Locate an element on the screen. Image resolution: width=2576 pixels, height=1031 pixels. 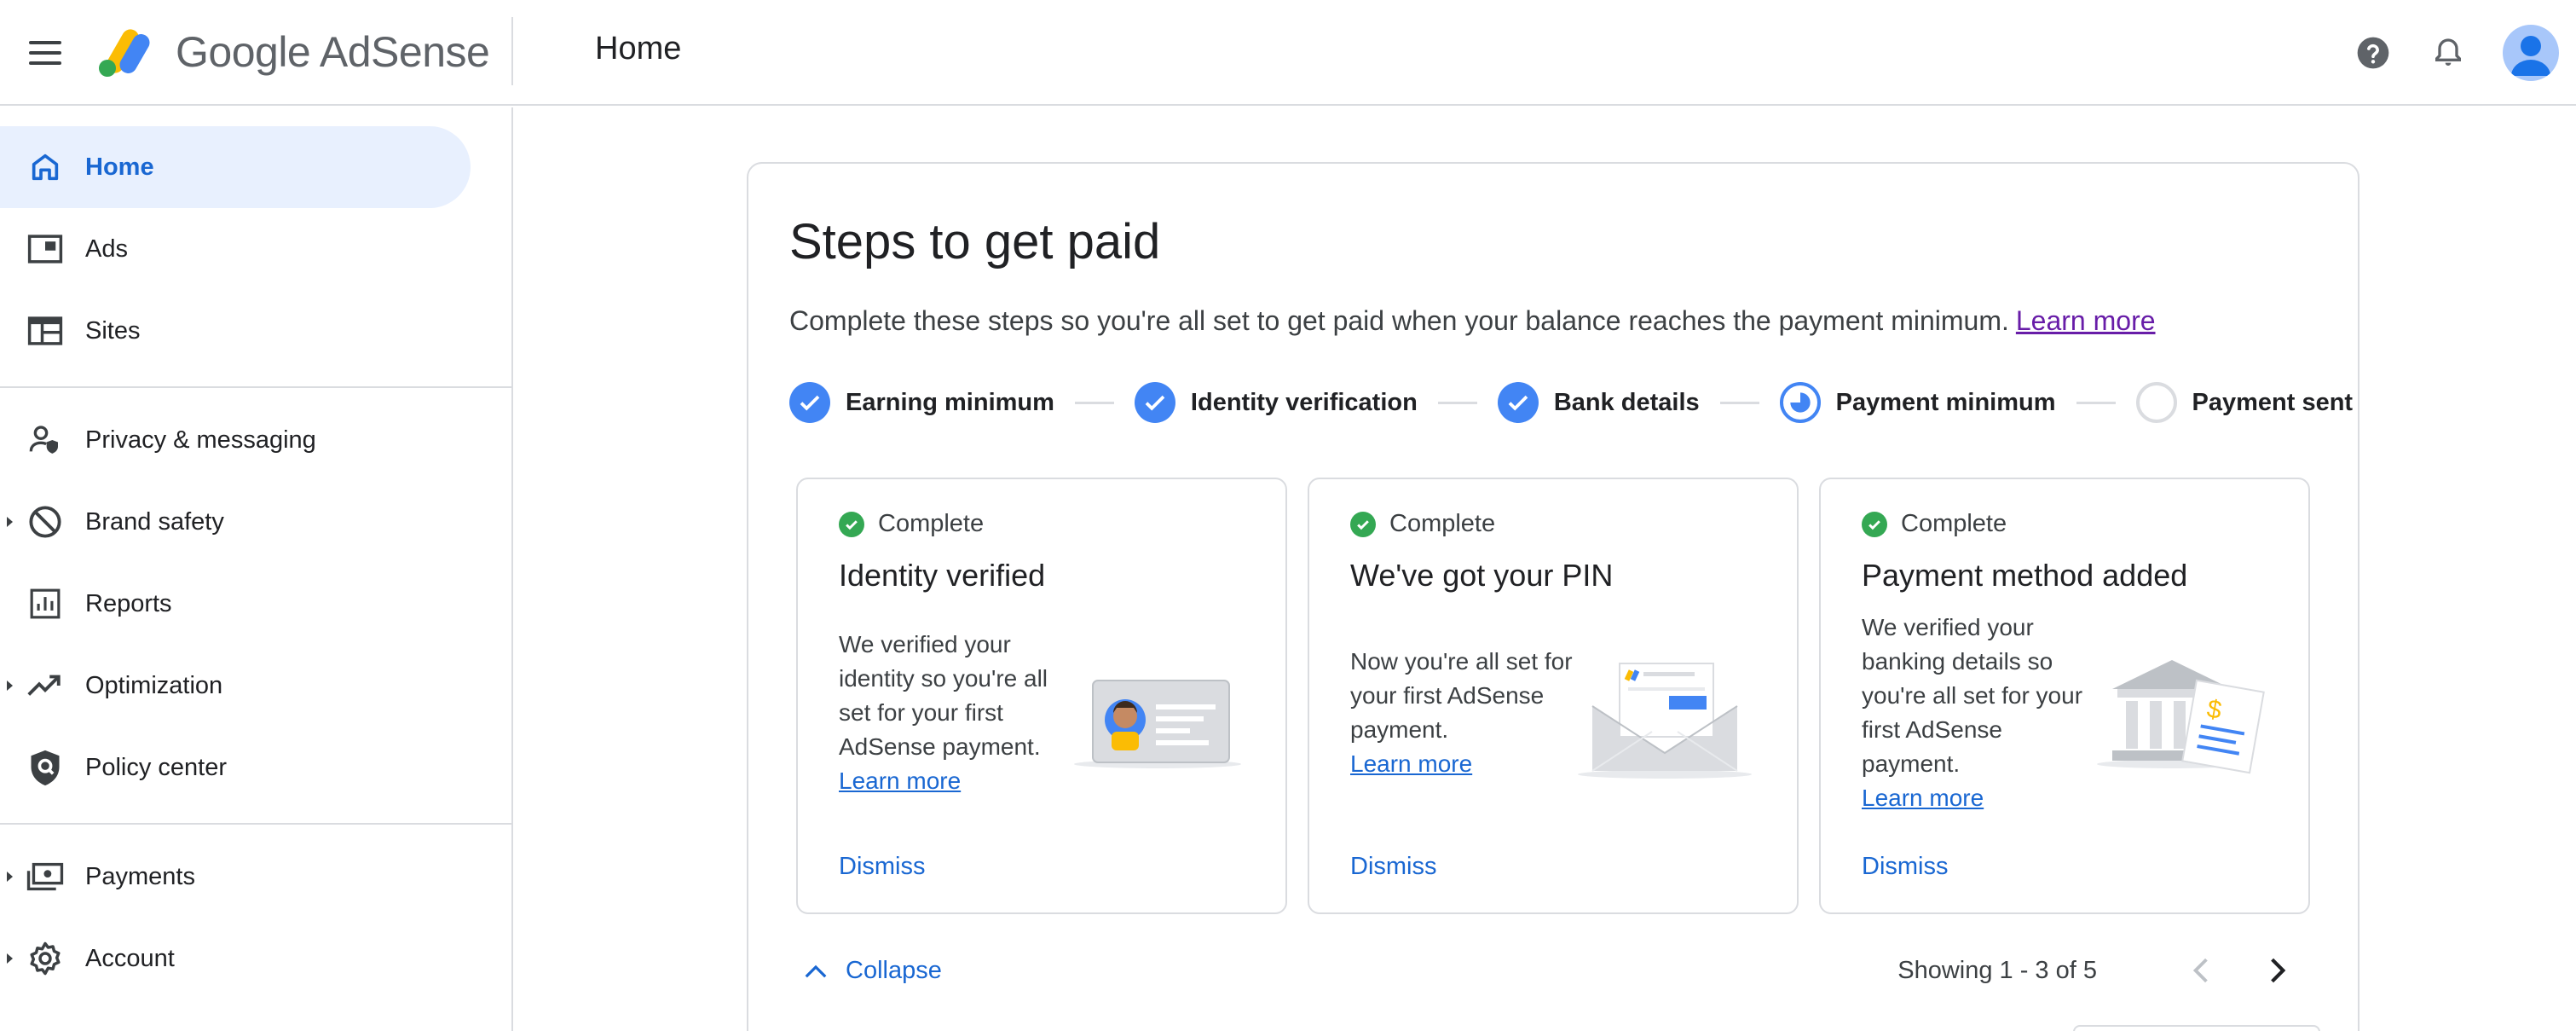
home-icon is located at coordinates (45, 167).